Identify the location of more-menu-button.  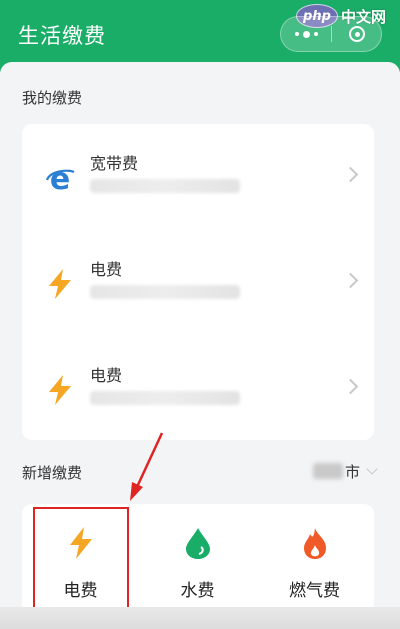
(306, 34).